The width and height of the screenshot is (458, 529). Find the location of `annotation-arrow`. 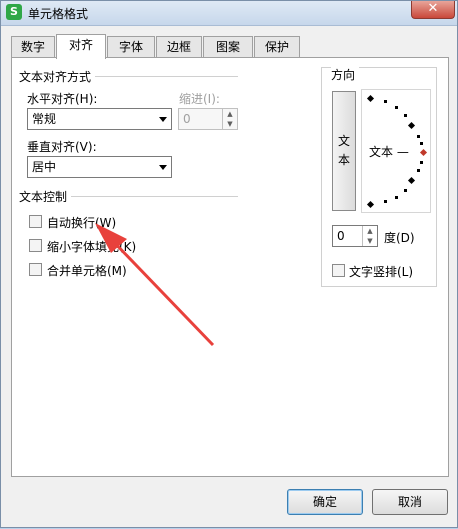

annotation-arrow is located at coordinates (155, 285).